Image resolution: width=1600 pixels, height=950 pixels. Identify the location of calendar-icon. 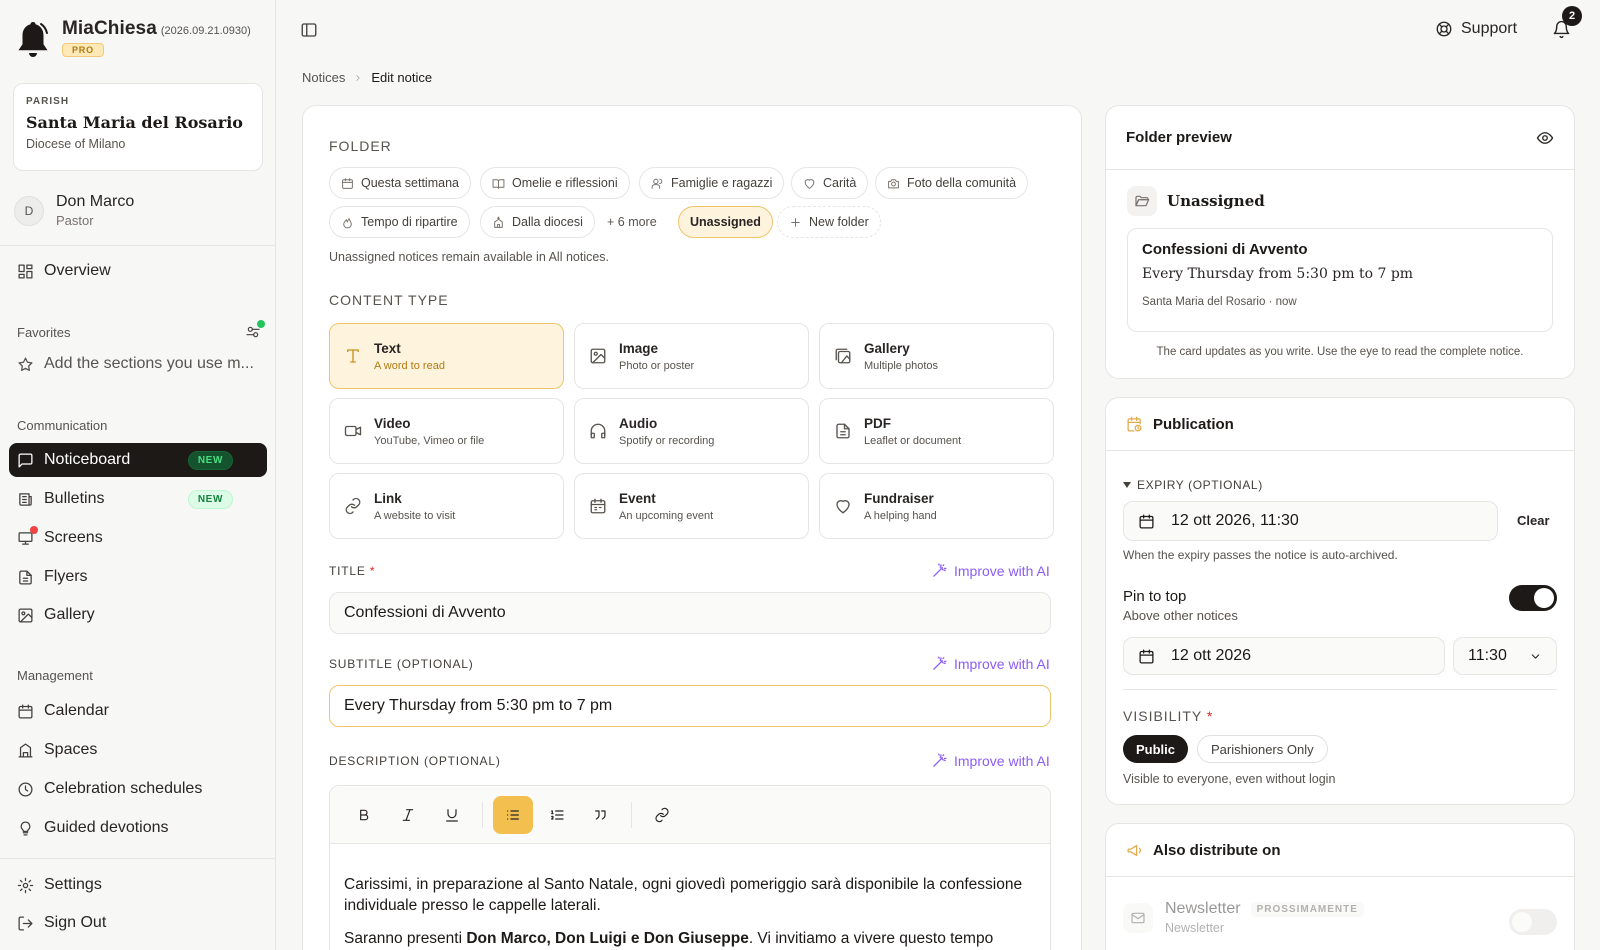
(598, 506).